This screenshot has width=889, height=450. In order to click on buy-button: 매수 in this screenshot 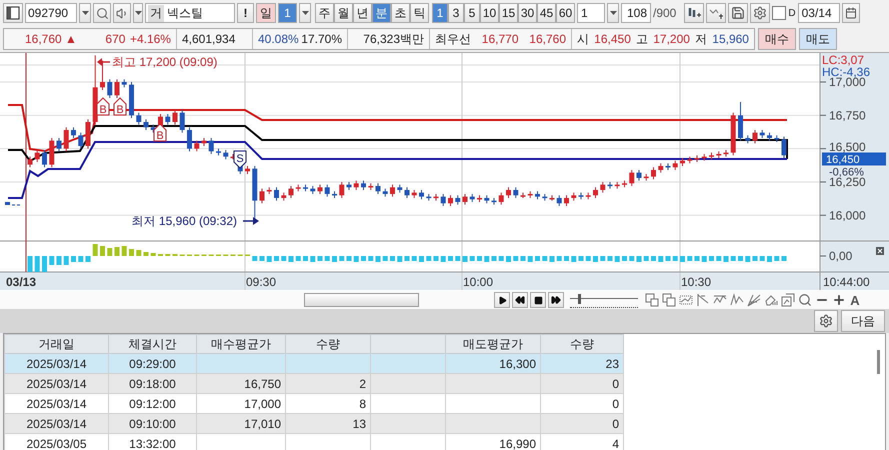, I will do `click(777, 39)`.